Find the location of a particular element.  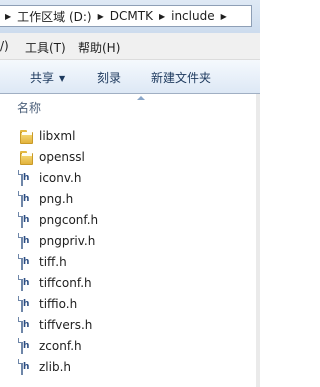

breadcrumb-include: include is located at coordinates (192, 16).